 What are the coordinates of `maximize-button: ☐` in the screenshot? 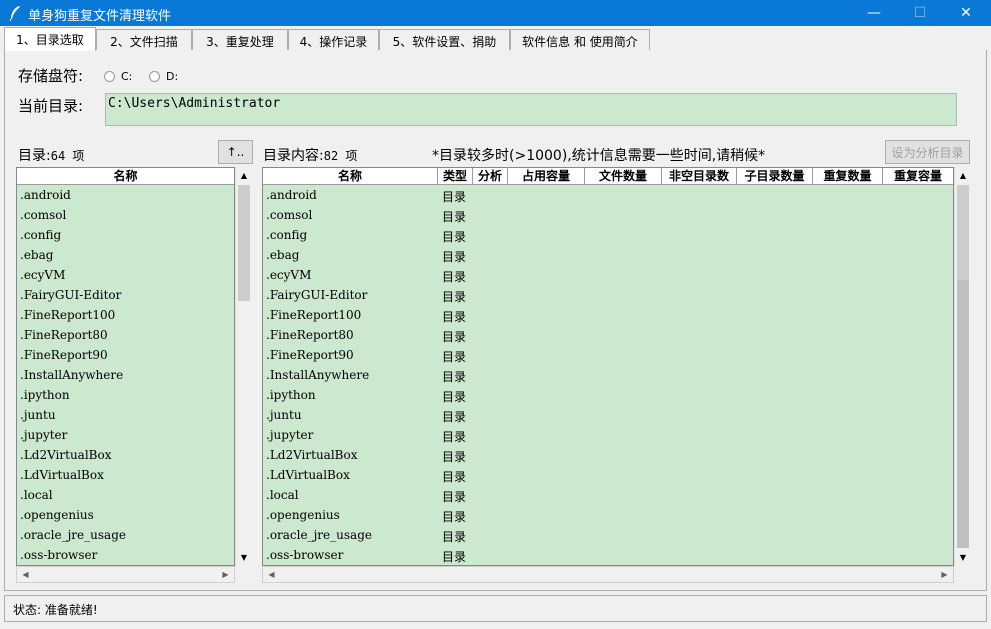 It's located at (920, 13).